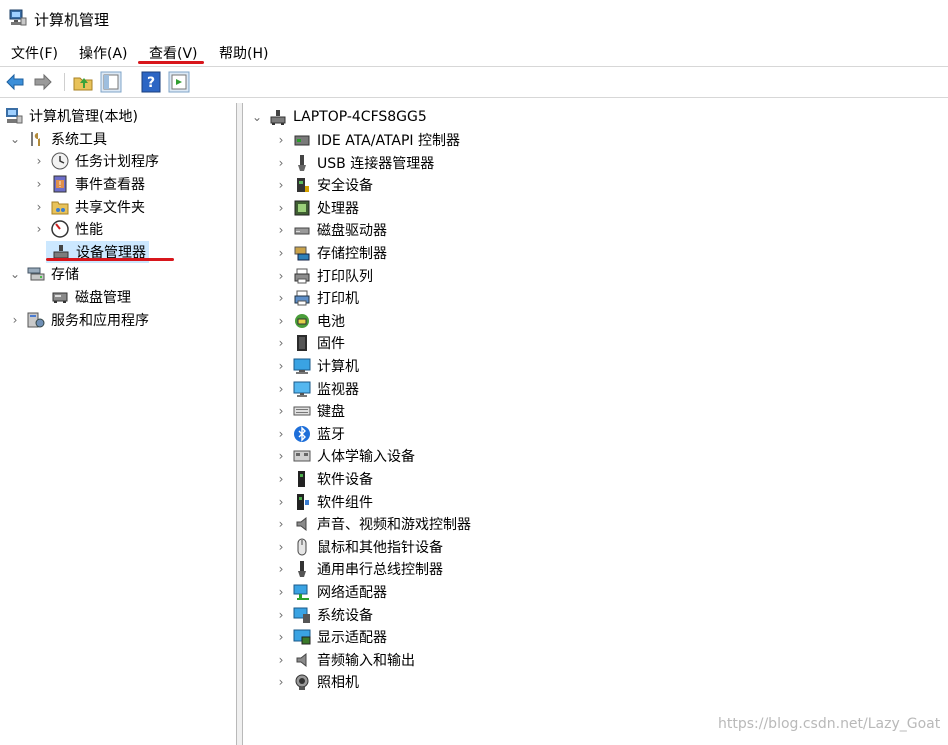  I want to click on device-category-item: › 音频输入和输出, so click(344, 660).